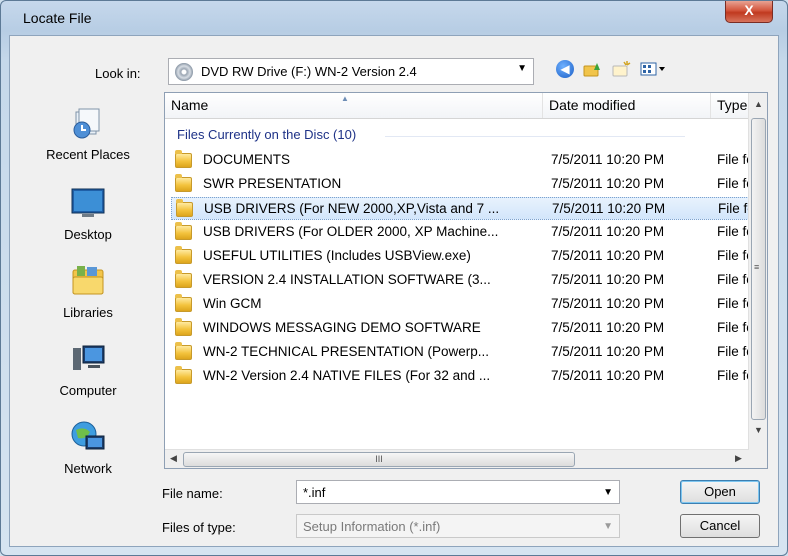 Image resolution: width=788 pixels, height=556 pixels. I want to click on file-name-label: File name:, so click(192, 493).